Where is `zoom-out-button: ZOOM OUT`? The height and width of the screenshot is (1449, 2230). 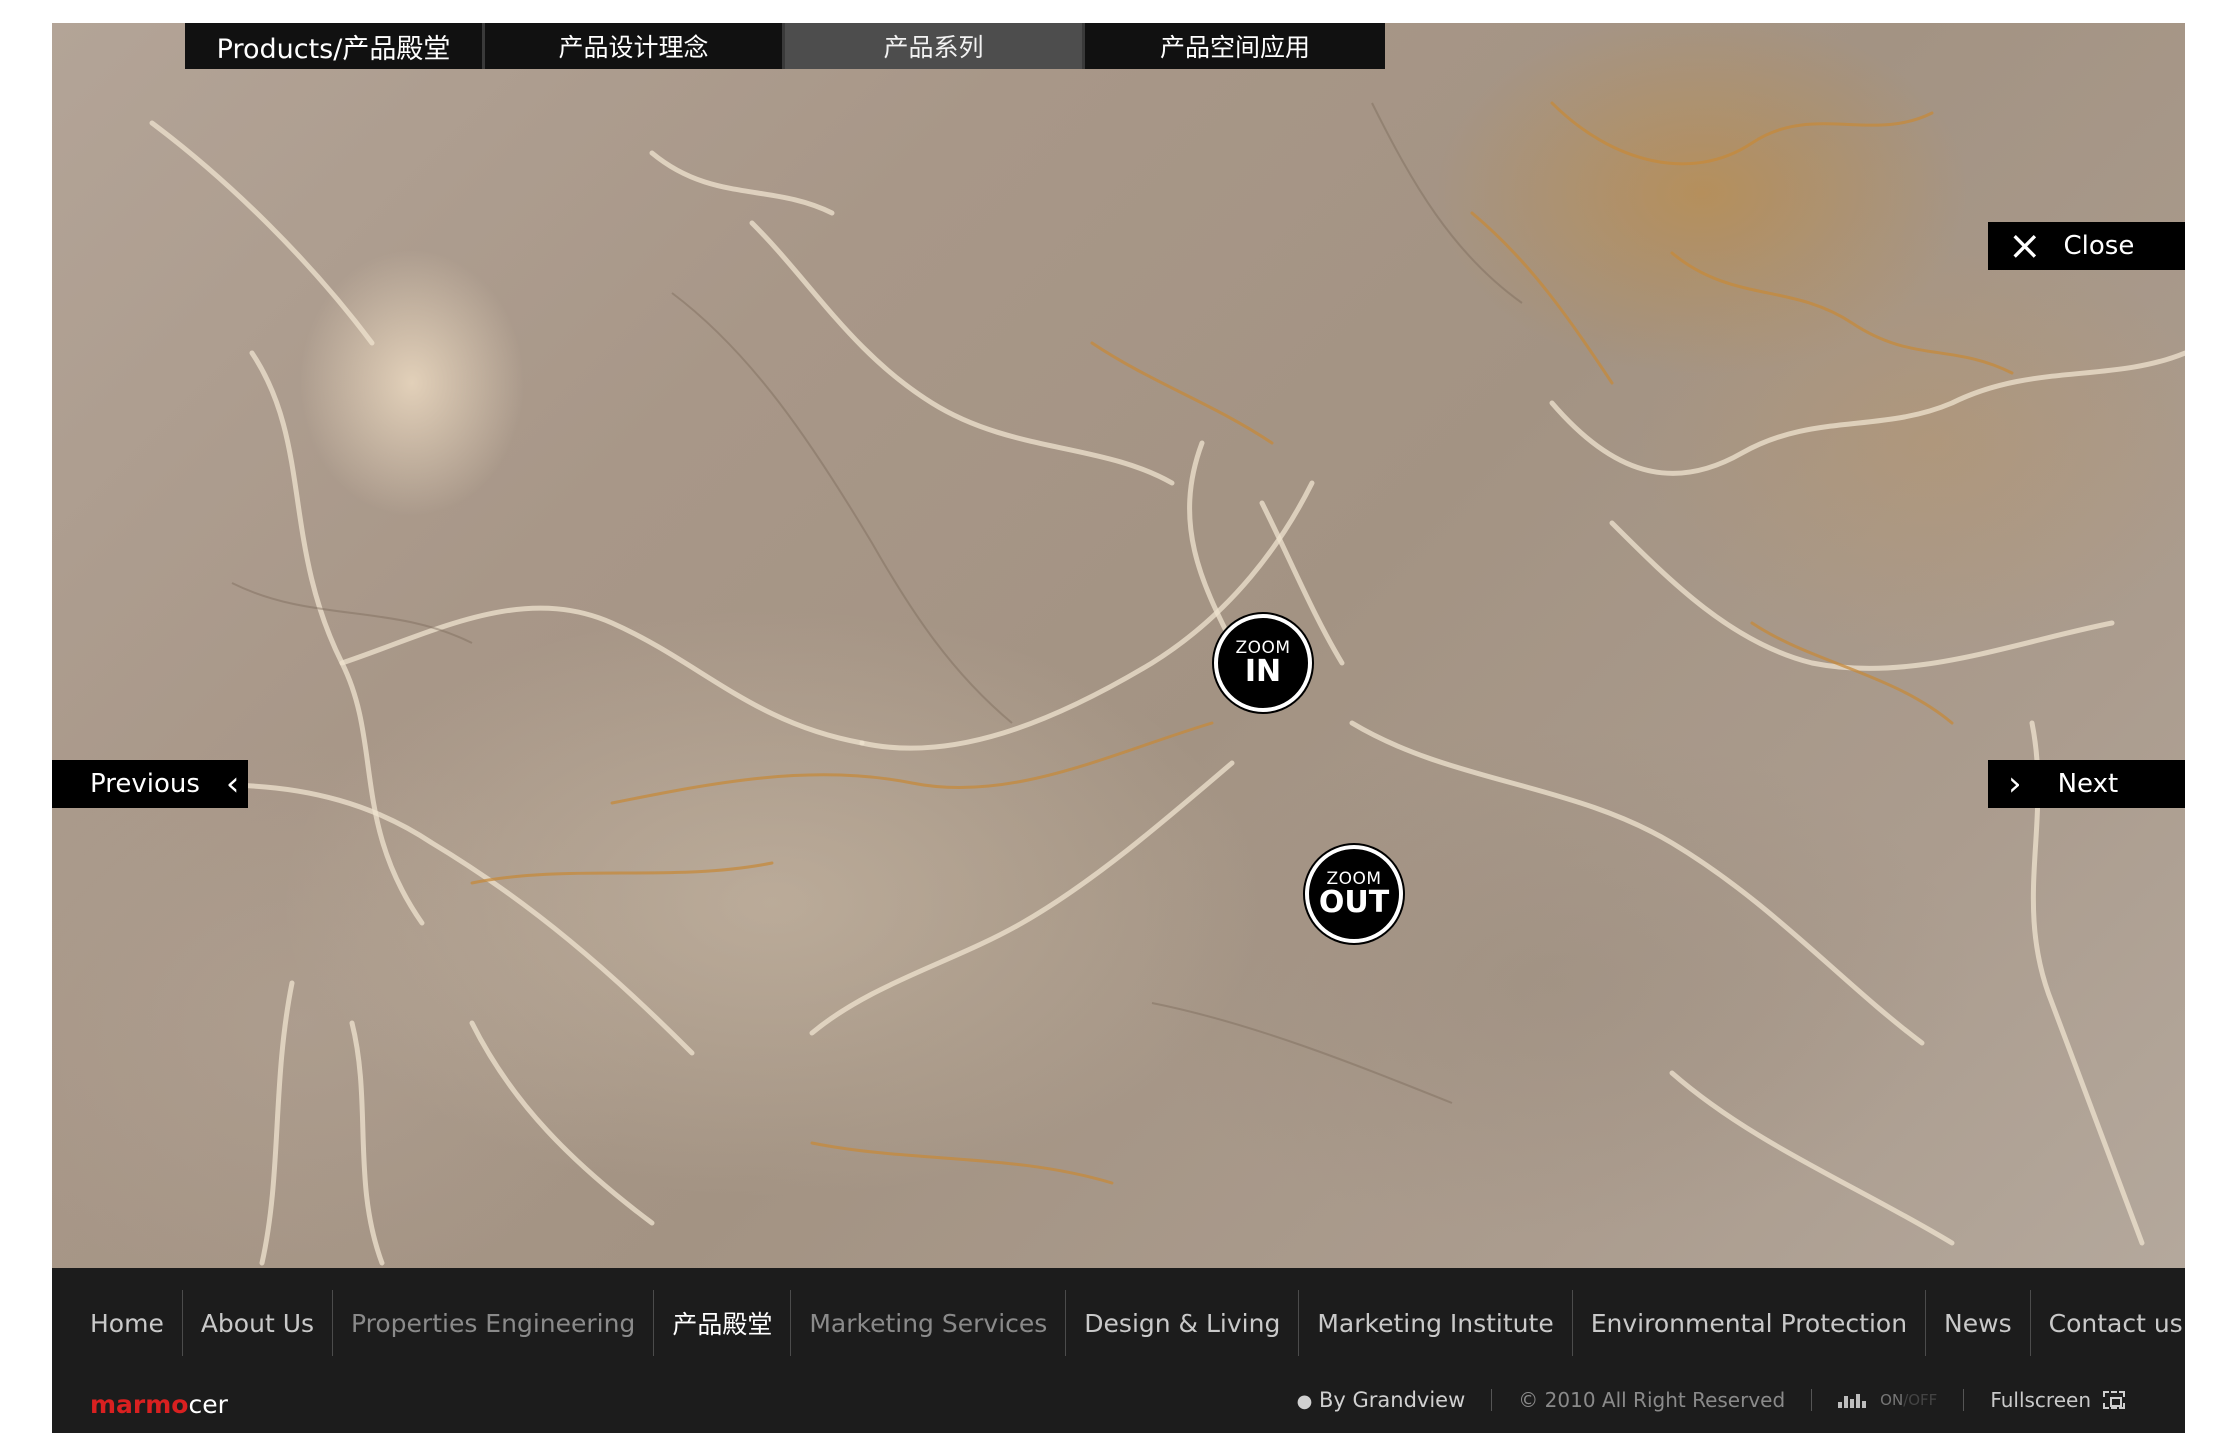 zoom-out-button: ZOOM OUT is located at coordinates (1354, 894).